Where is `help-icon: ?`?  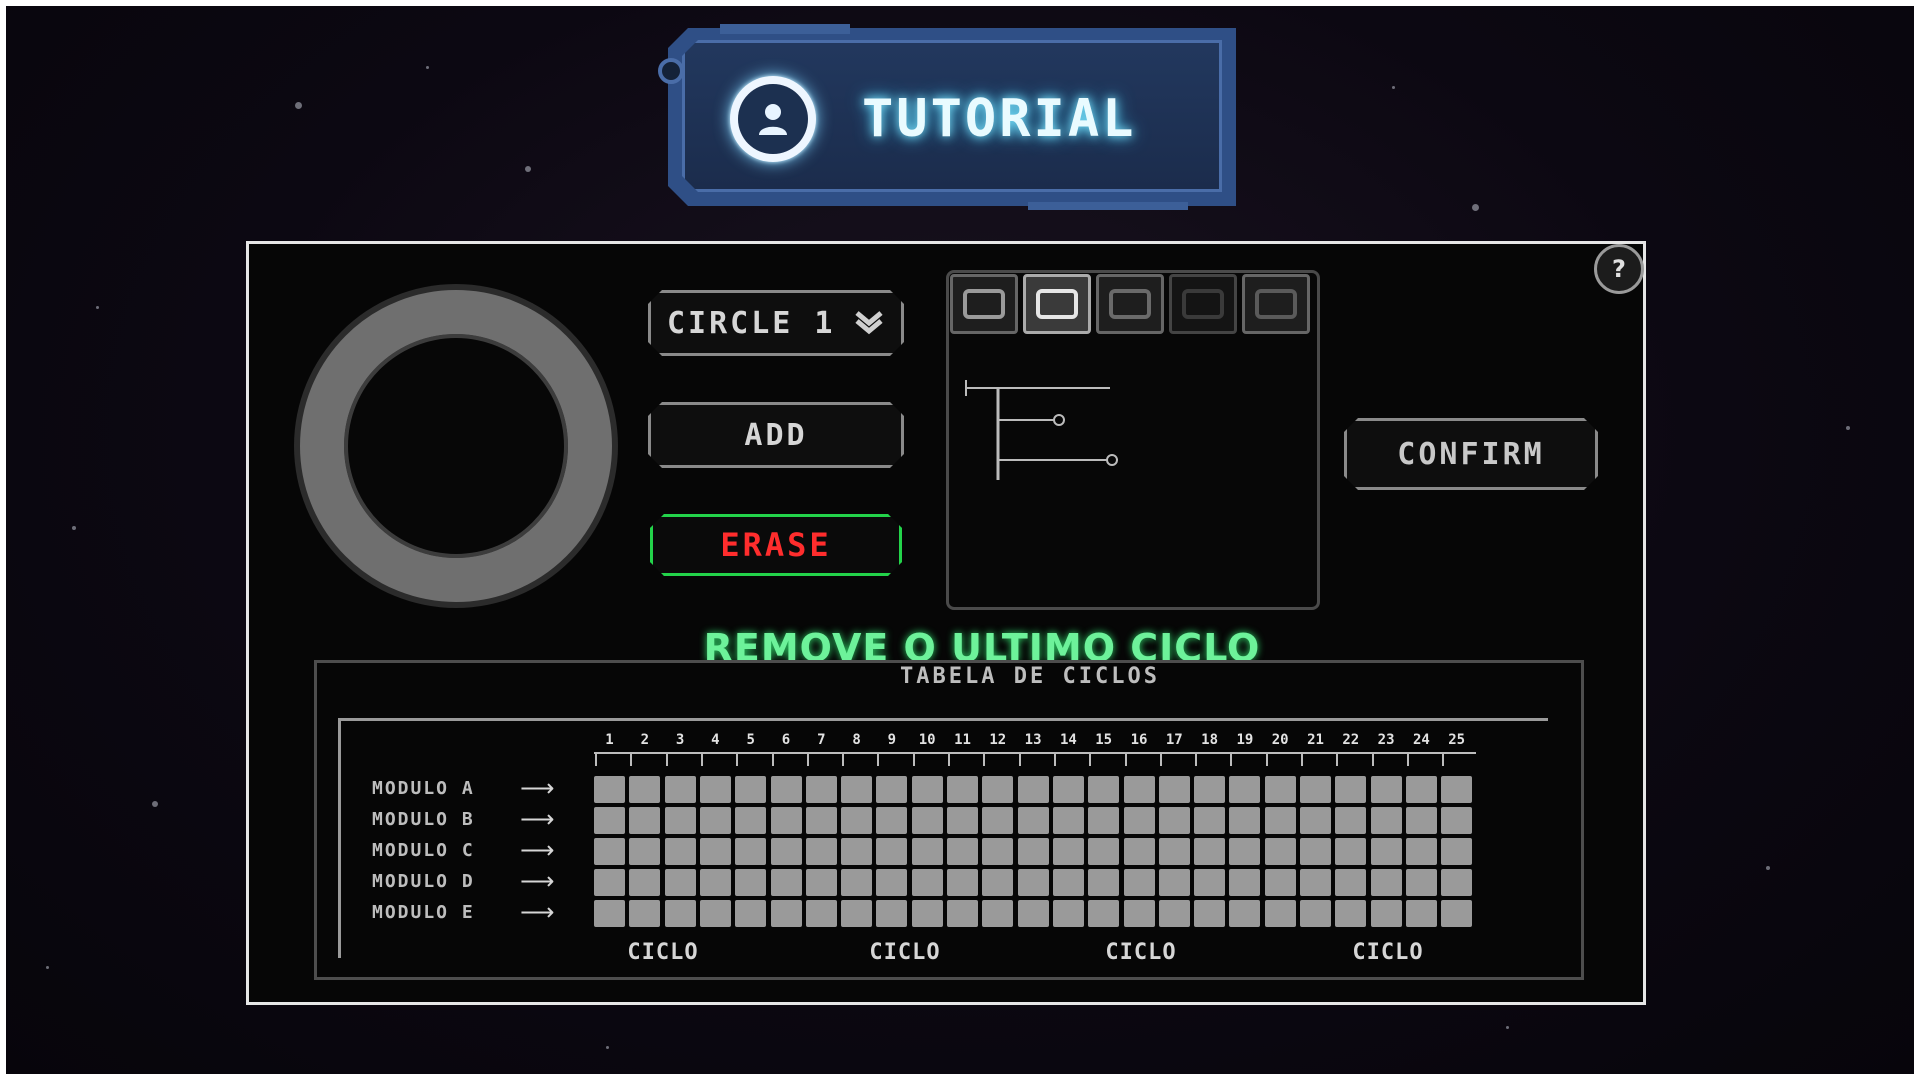
help-icon: ? is located at coordinates (1619, 269).